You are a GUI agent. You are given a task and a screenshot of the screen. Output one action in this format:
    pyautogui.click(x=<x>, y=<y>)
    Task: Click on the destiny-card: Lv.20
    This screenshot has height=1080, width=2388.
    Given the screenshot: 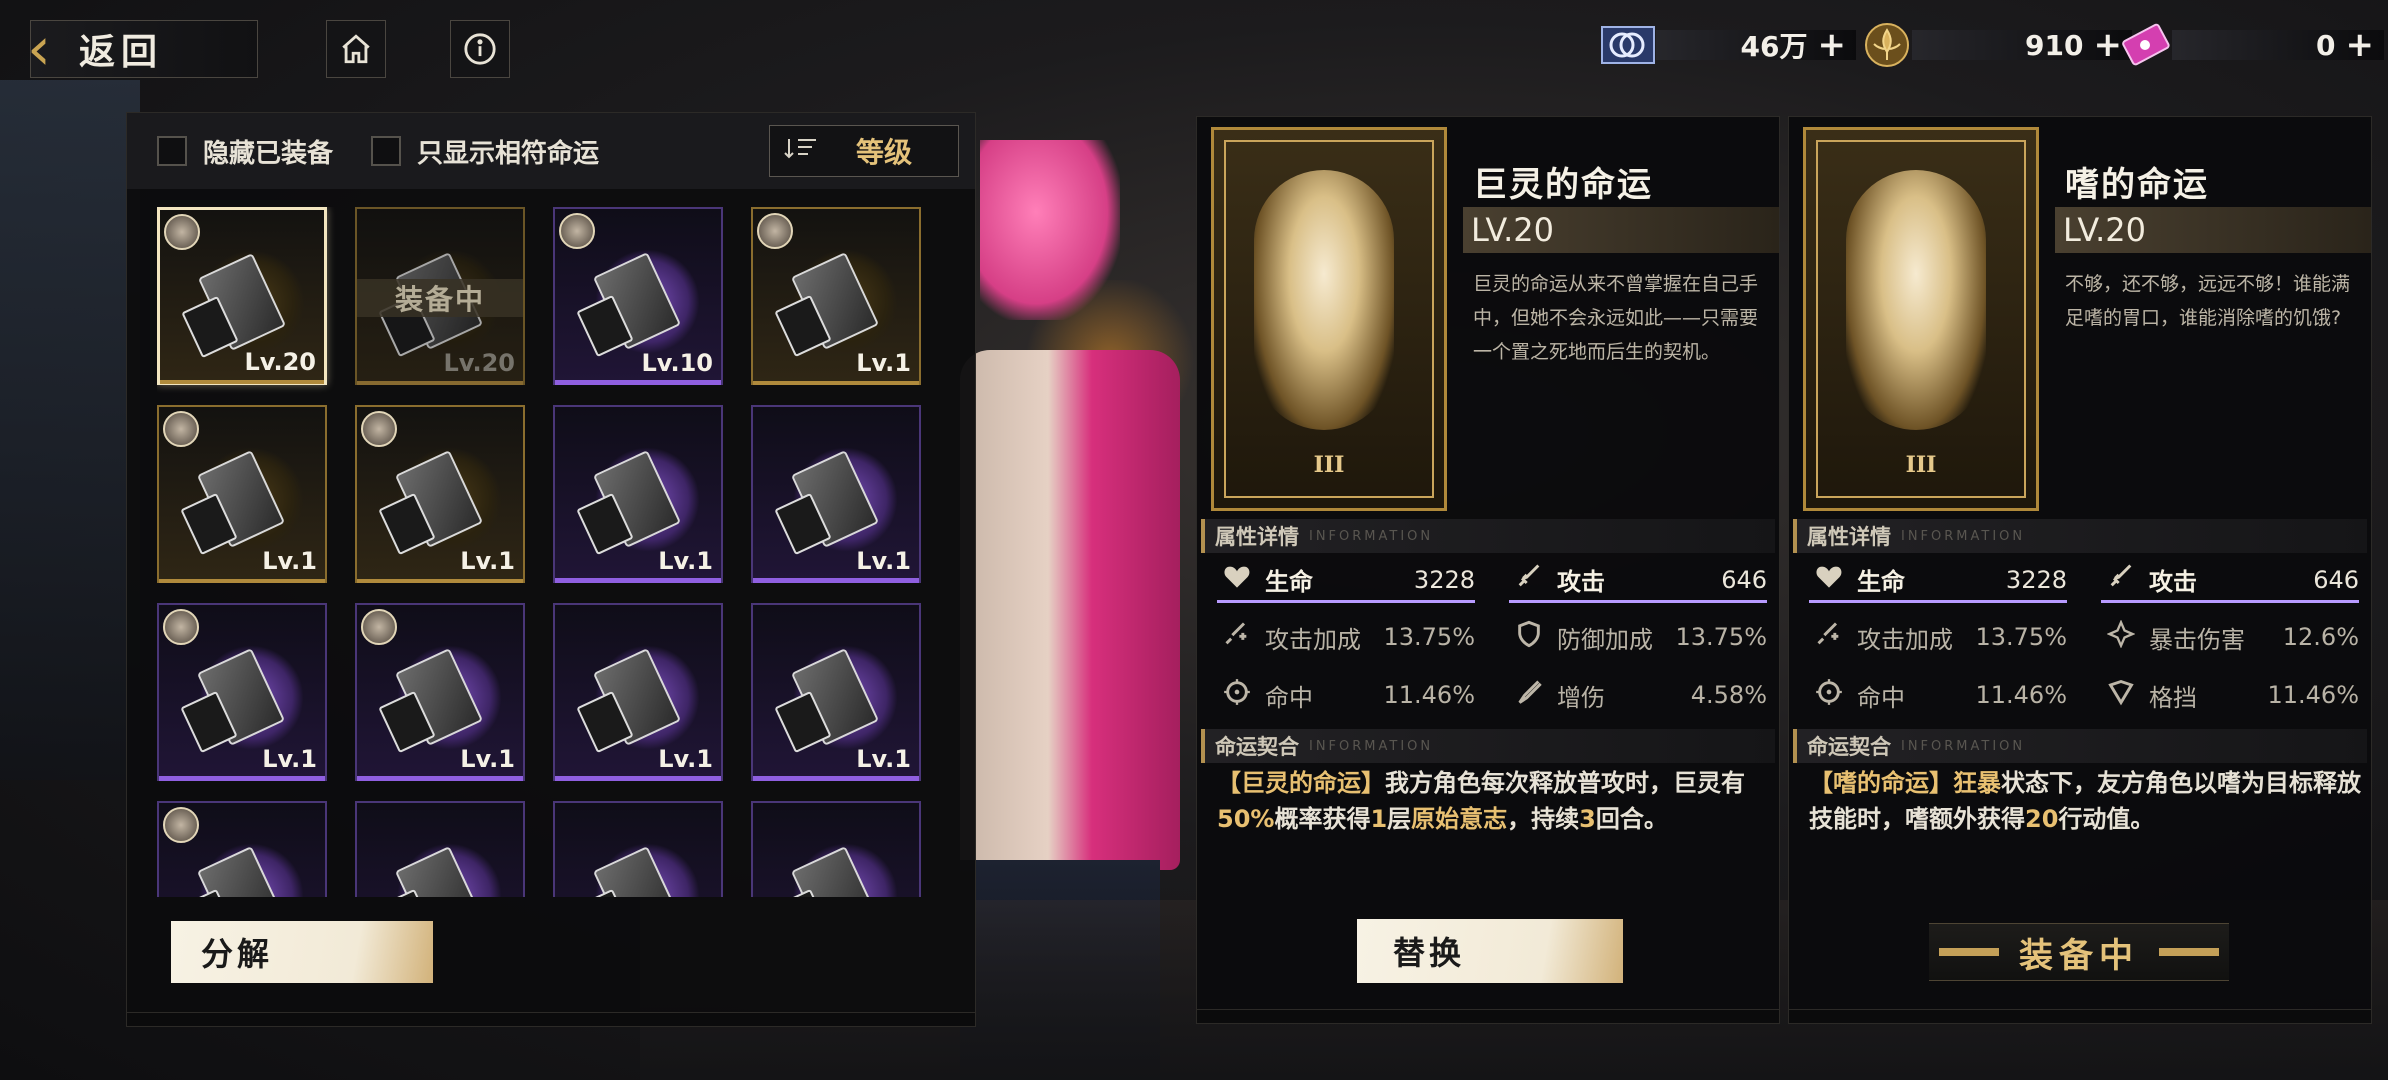 What is the action you would take?
    pyautogui.click(x=242, y=296)
    